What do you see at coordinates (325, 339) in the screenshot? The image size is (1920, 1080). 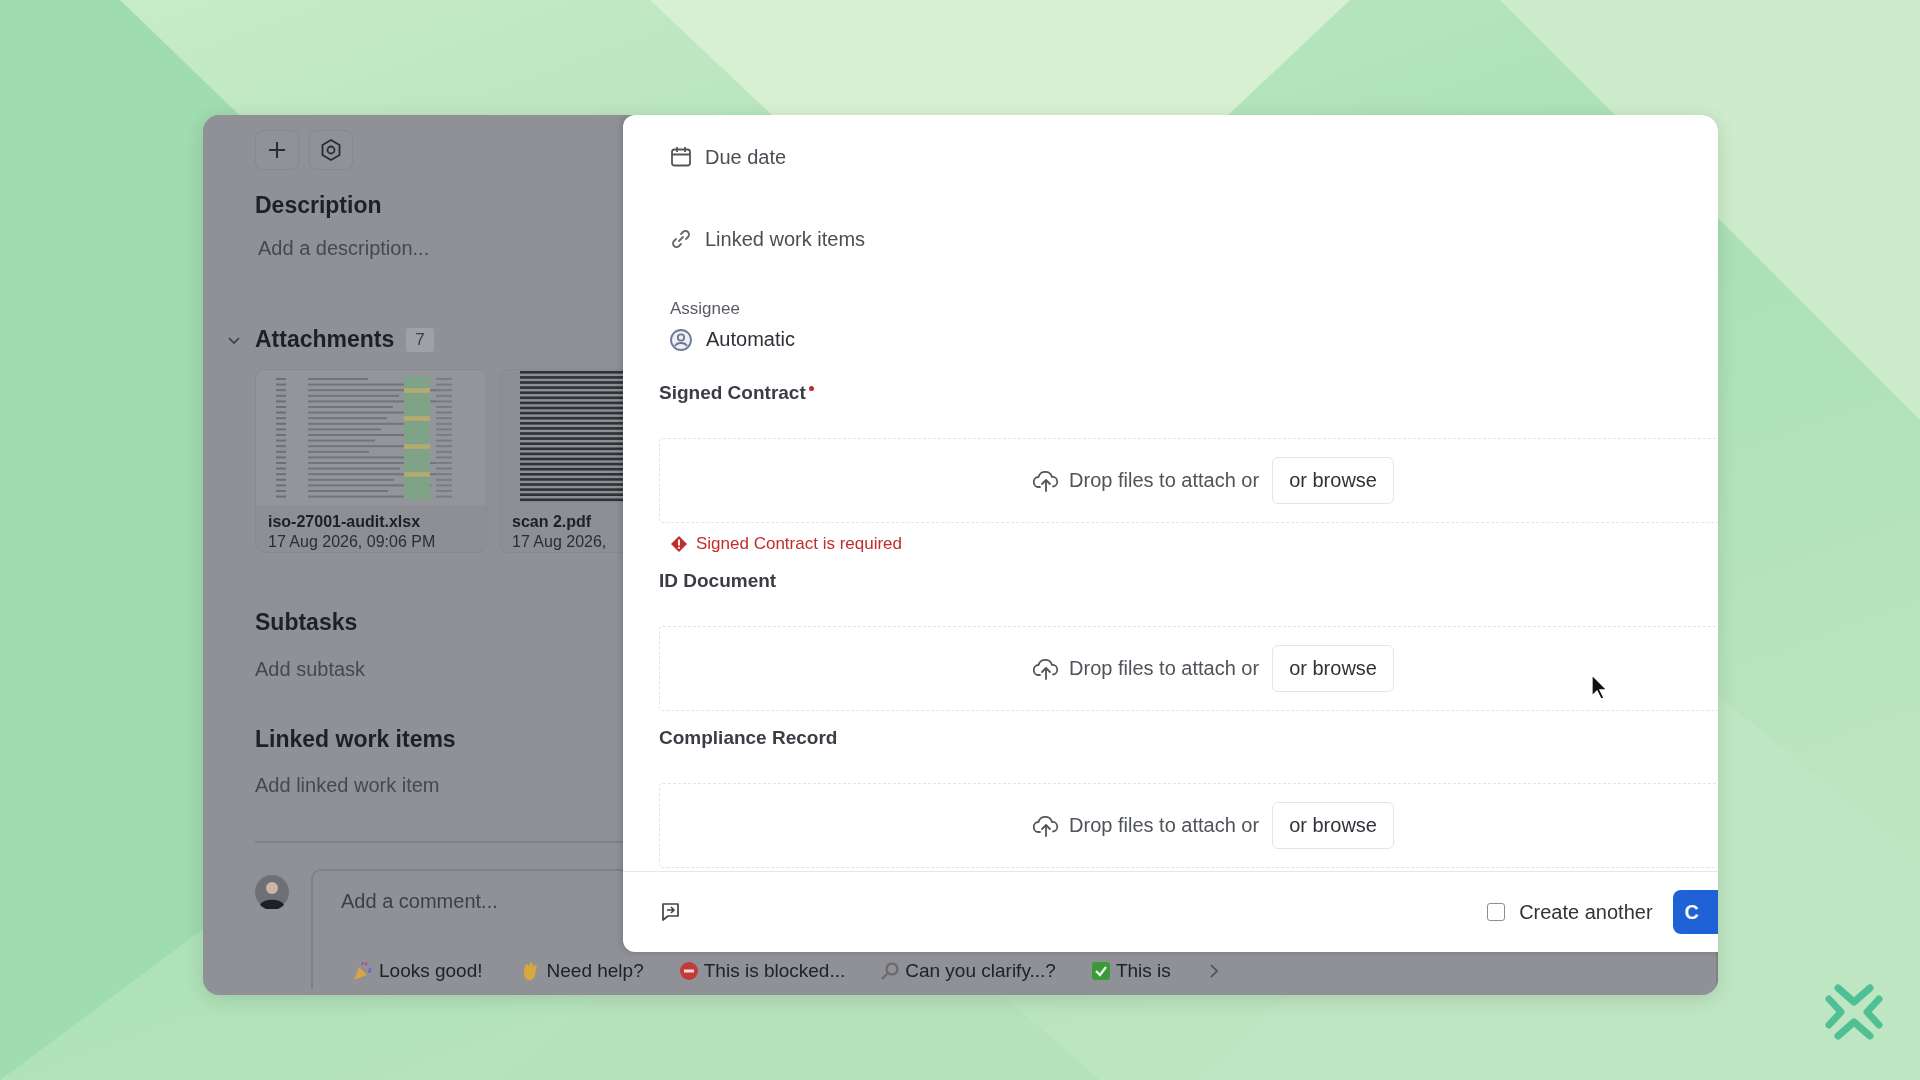 I see `section-heading: Attachments` at bounding box center [325, 339].